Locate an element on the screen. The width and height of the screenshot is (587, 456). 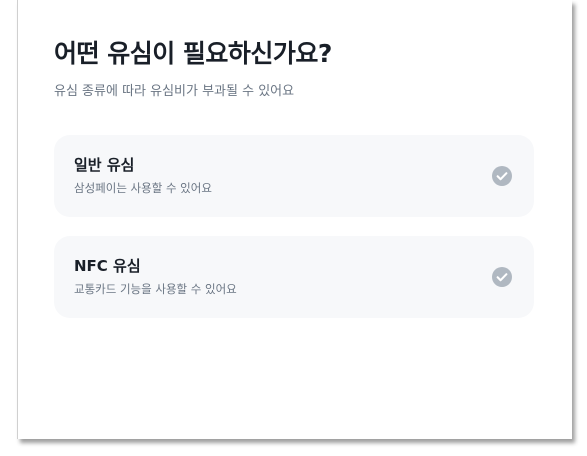
option-description: 교통카드 기능을 사용할 수 있어요 is located at coordinates (155, 289).